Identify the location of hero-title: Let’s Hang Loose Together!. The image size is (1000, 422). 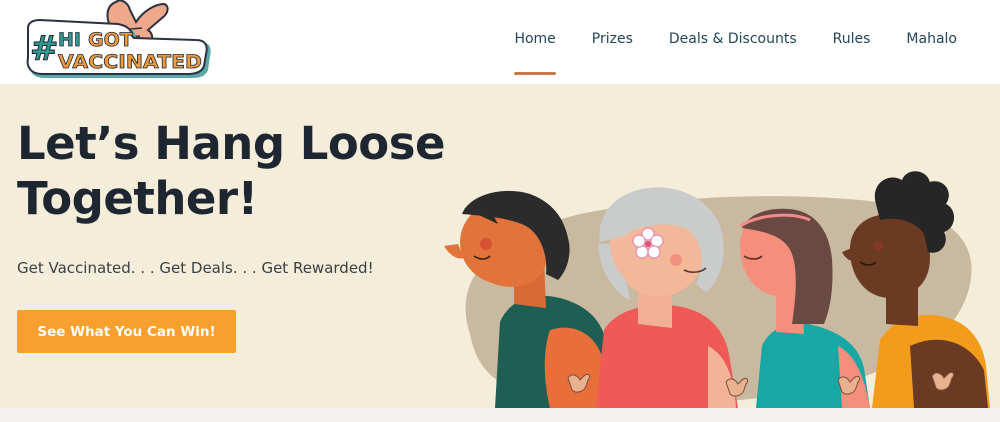
(247, 171).